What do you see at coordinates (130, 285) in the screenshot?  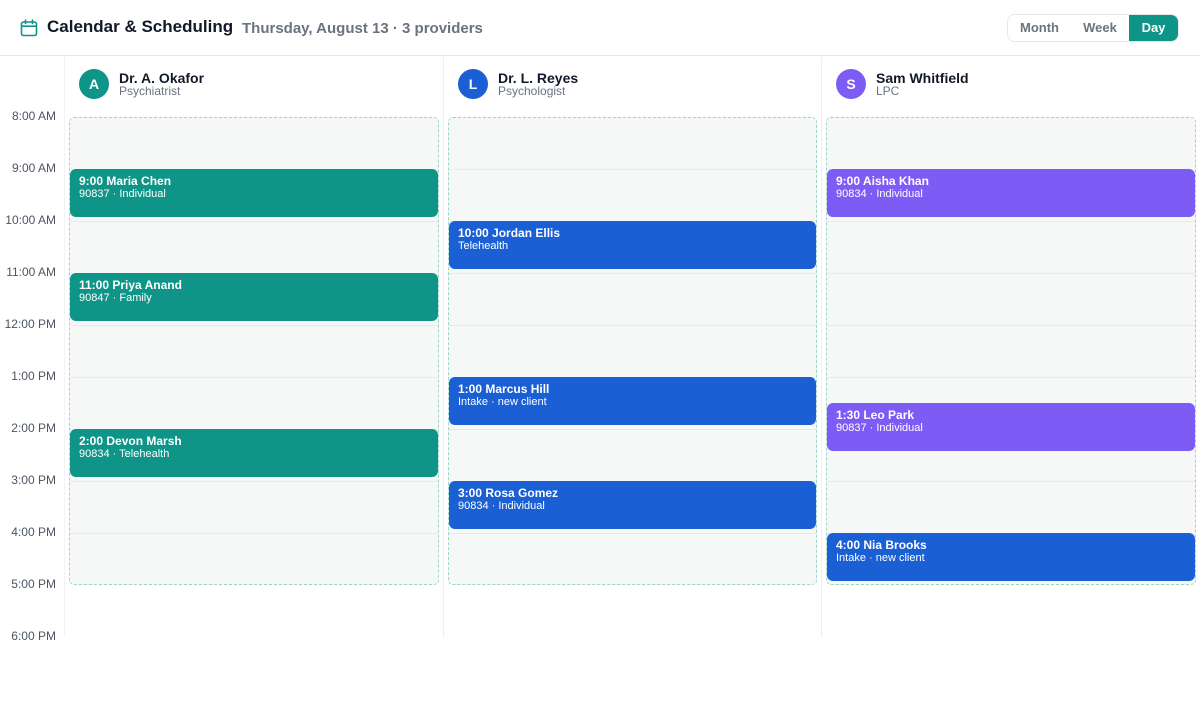 I see `appointment-title: 11:00 Priya Anand` at bounding box center [130, 285].